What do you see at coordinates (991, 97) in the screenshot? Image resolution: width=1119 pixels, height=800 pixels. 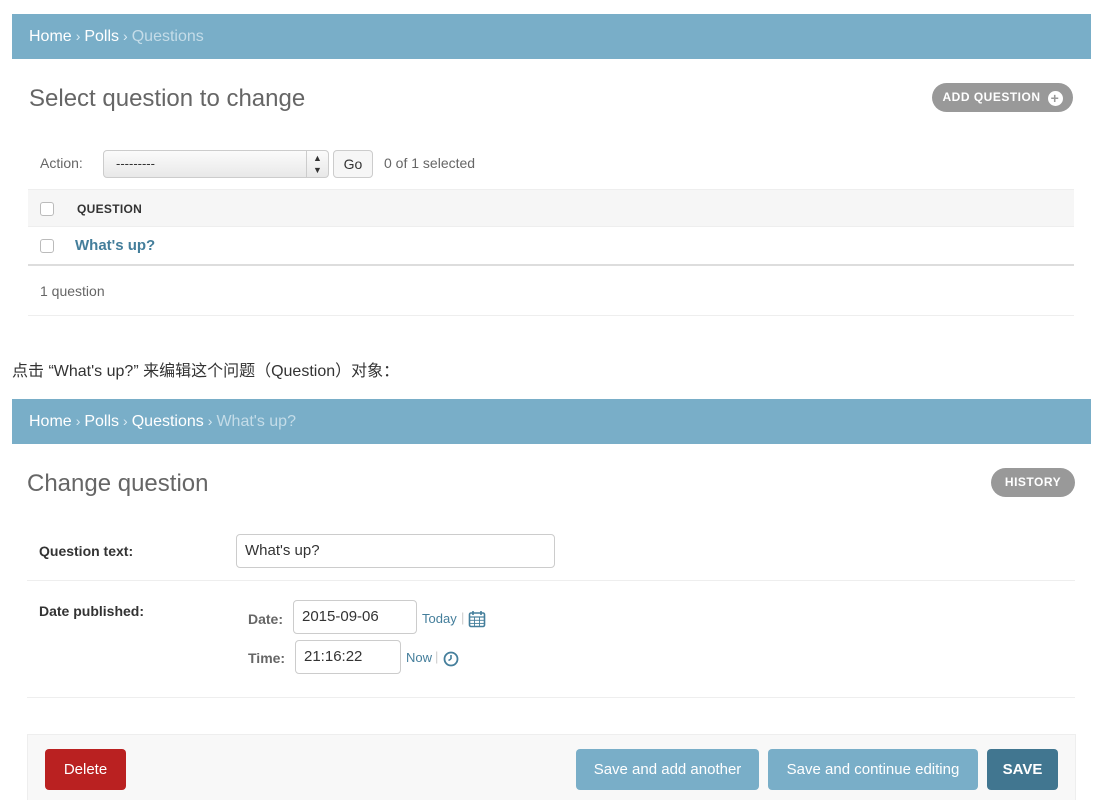 I see `add-question-label: ADD QUESTION` at bounding box center [991, 97].